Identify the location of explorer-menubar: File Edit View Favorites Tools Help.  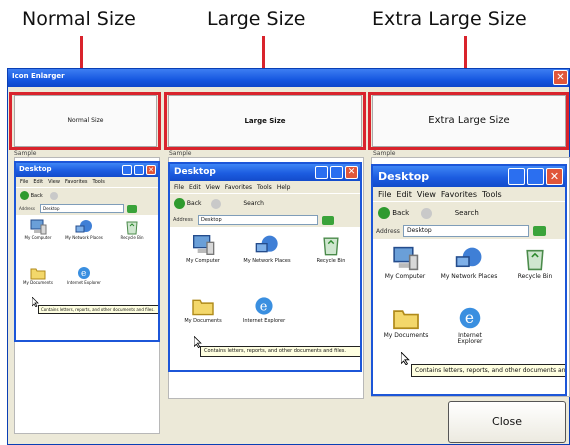
(265, 187).